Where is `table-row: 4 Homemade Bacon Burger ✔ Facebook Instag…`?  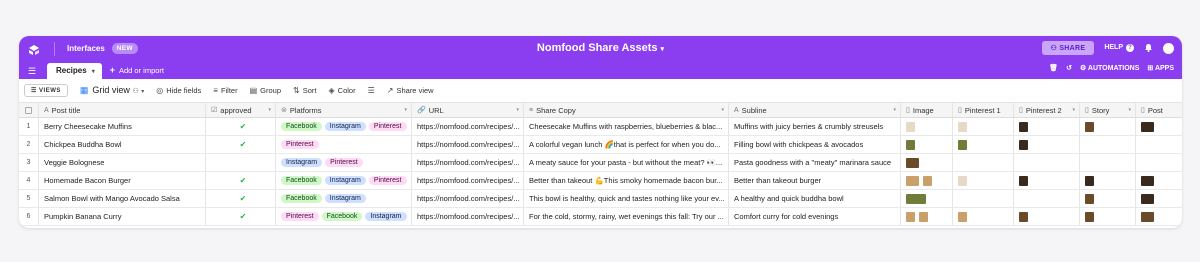
table-row: 4 Homemade Bacon Burger ✔ Facebook Instag… is located at coordinates (600, 181).